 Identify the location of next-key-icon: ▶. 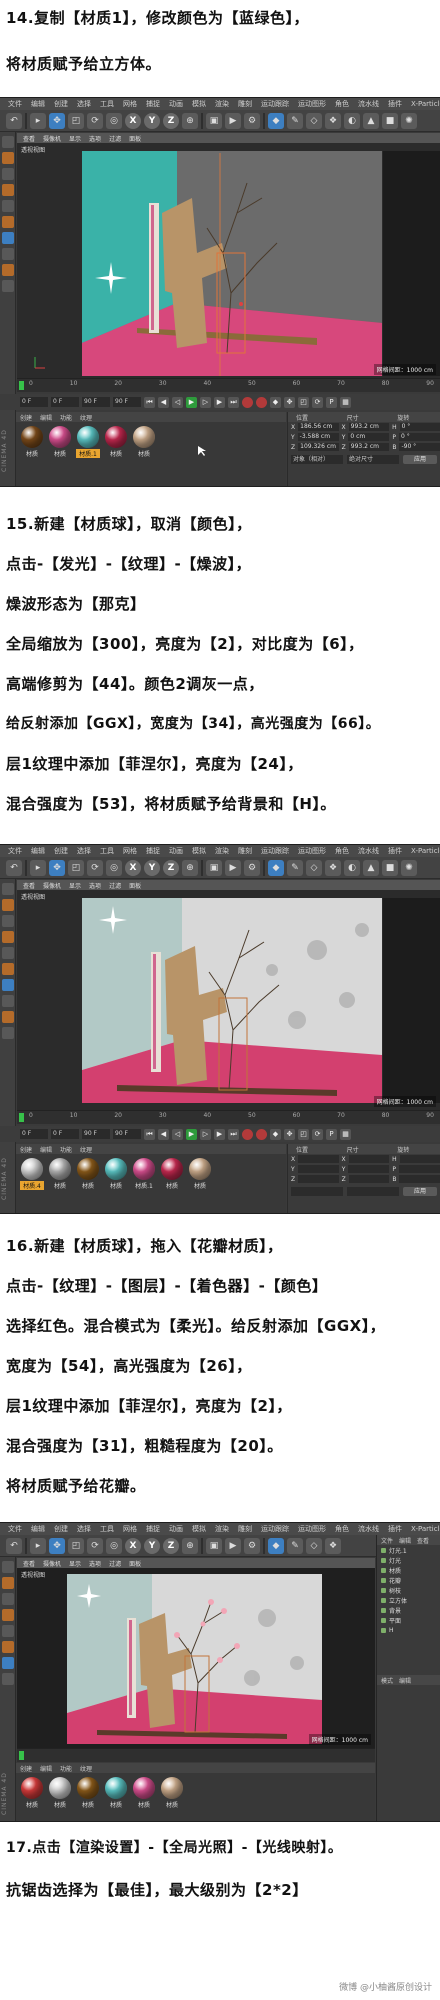
(219, 1134).